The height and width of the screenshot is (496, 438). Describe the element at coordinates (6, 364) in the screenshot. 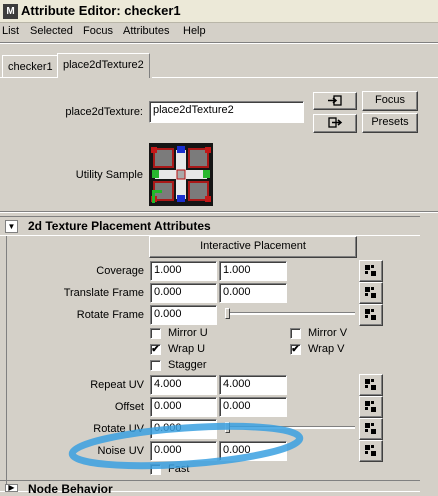

I see `section-left-rule` at that location.